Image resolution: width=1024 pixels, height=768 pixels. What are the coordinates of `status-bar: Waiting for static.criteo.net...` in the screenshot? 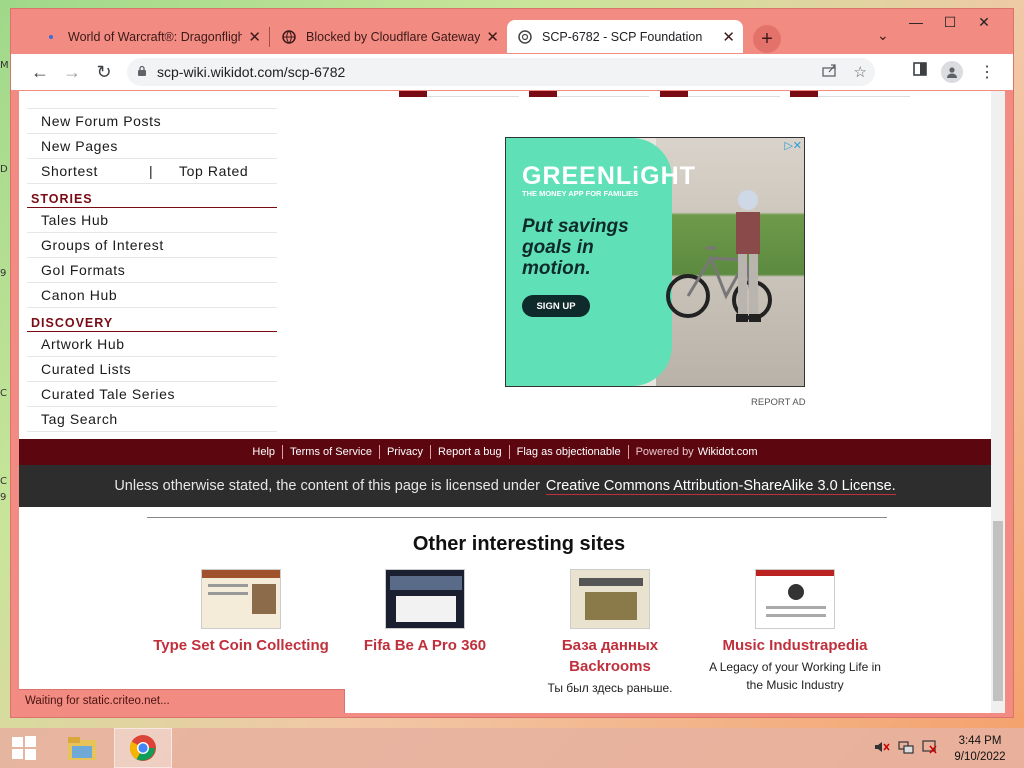 It's located at (182, 701).